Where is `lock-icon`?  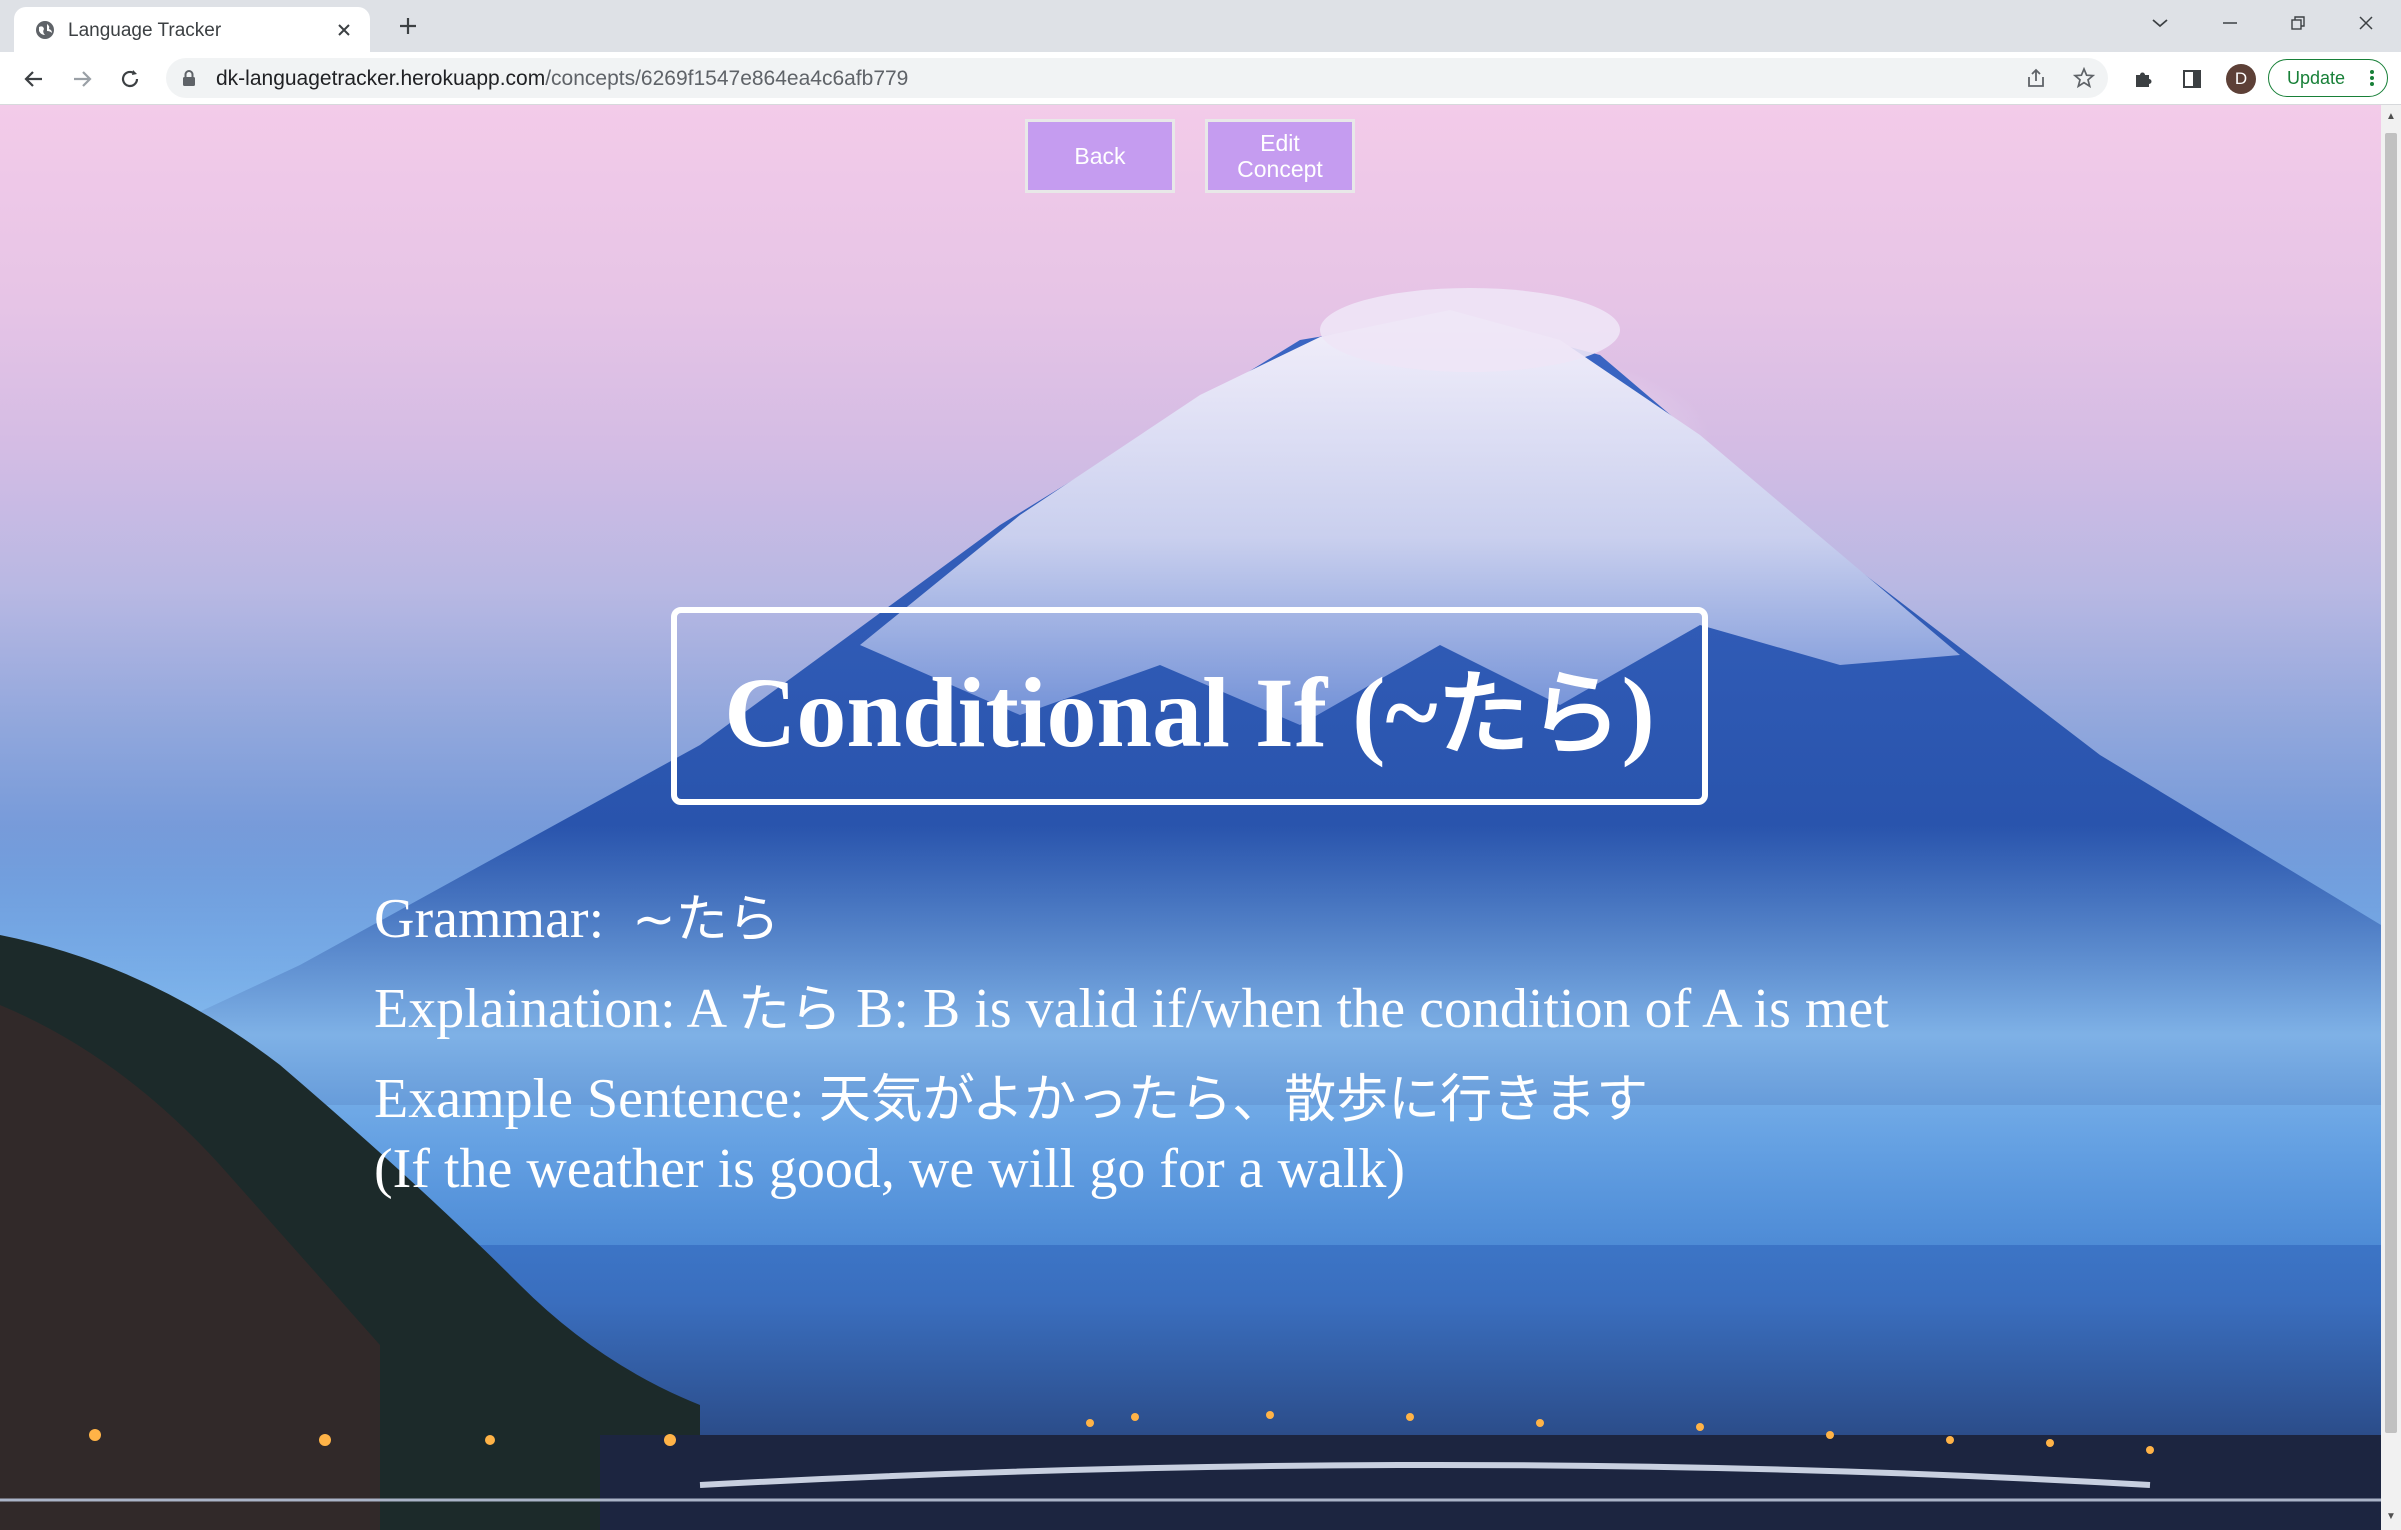 lock-icon is located at coordinates (189, 78).